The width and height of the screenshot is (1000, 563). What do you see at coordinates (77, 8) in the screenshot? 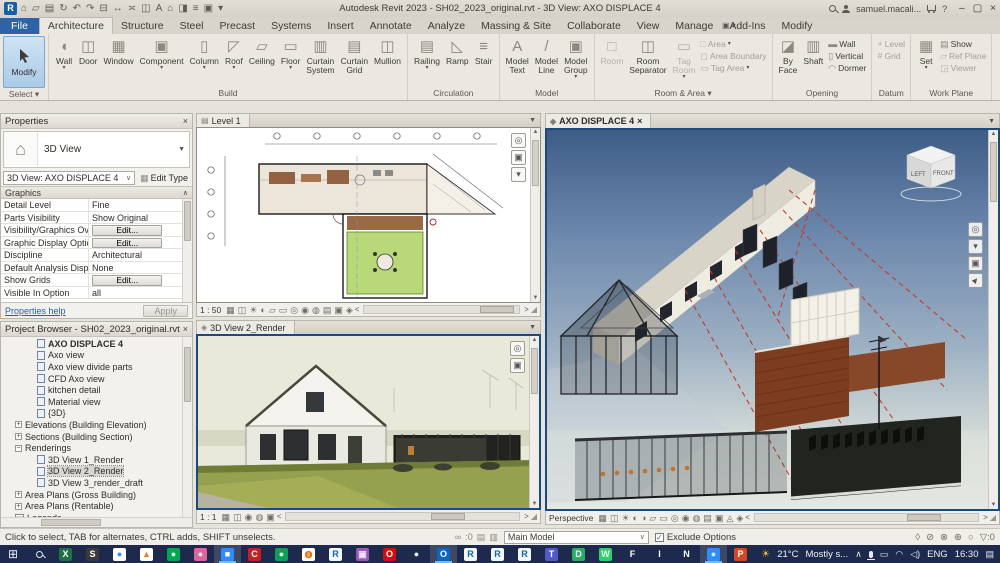
I see `undo-icon: ↶` at bounding box center [77, 8].